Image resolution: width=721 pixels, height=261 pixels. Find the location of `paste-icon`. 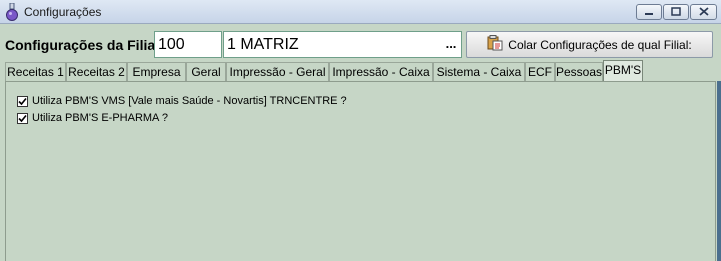

paste-icon is located at coordinates (495, 44).